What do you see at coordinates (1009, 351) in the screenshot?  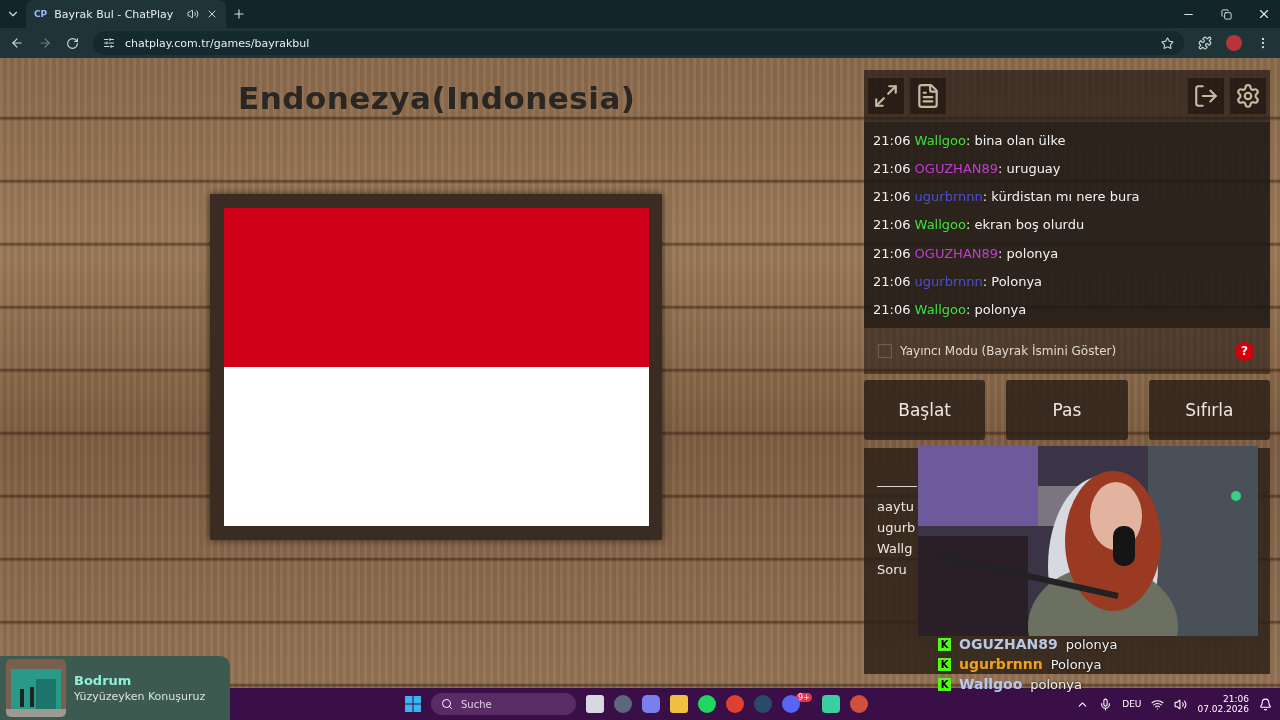 I see `checkbox-label: Yayıncı Modu (Bayrak İsmini Göster)` at bounding box center [1009, 351].